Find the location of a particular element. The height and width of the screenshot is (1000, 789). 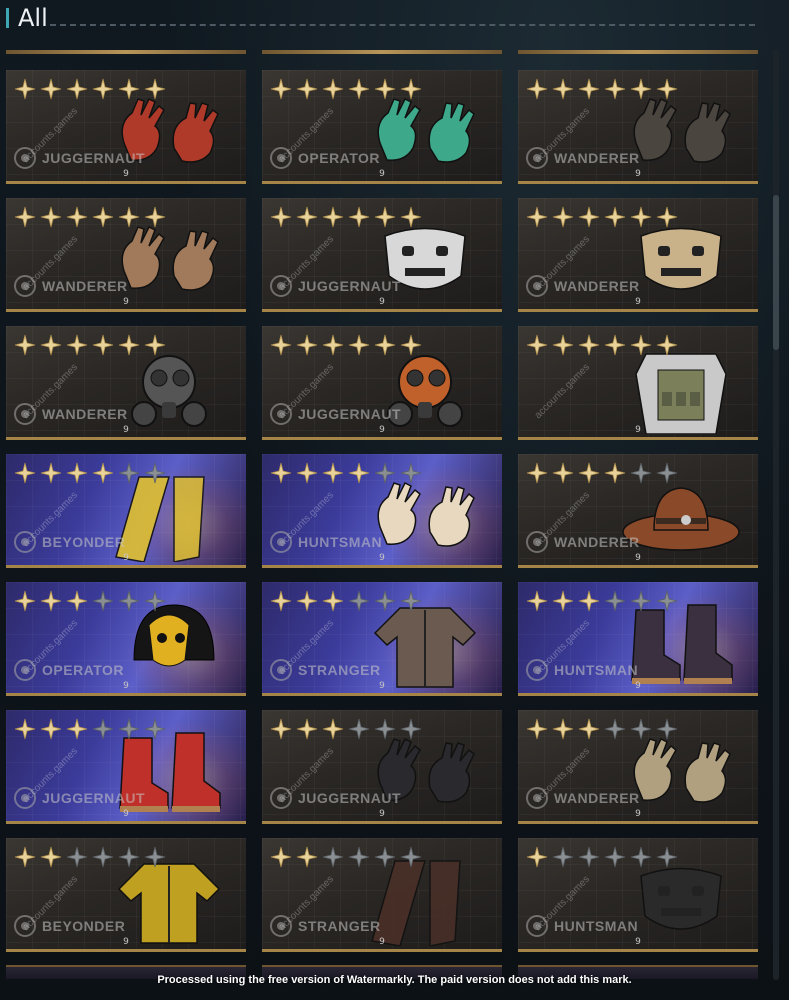

faction-name: BEYONDER is located at coordinates (84, 926).